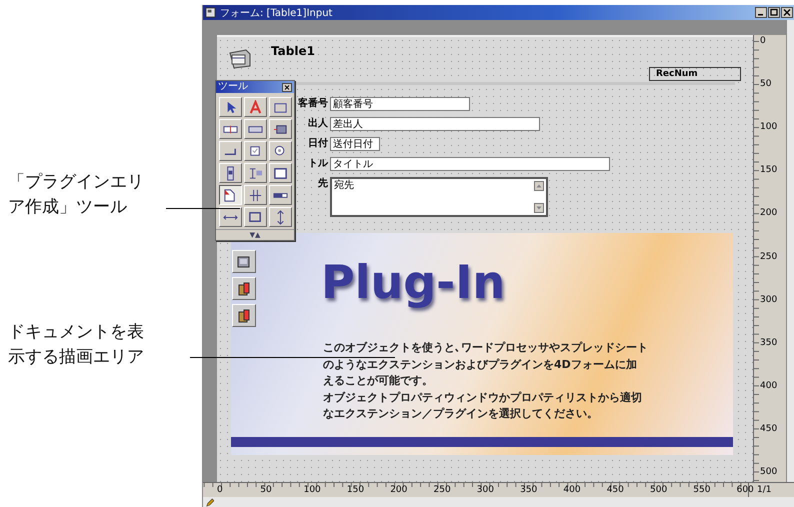  I want to click on tool-button, so click(230, 195).